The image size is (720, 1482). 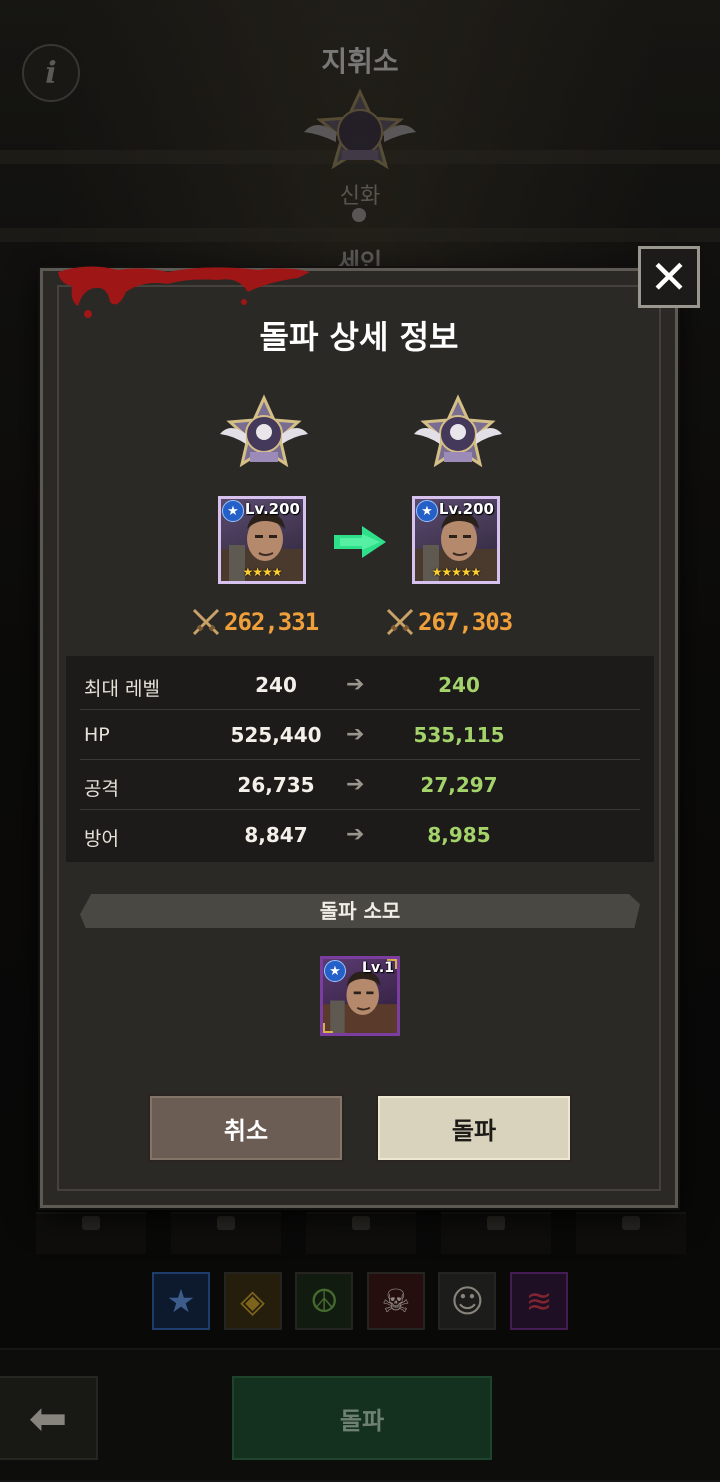 I want to click on hero-stars: ★★★★★, so click(x=456, y=572).